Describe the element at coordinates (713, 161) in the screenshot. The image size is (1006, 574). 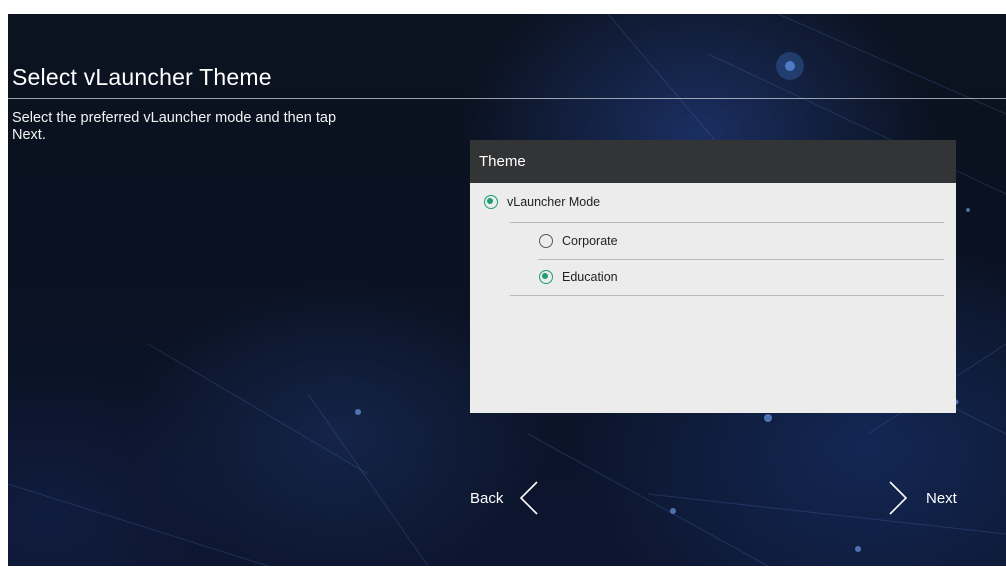
I see `theme-panel-header: Theme` at that location.